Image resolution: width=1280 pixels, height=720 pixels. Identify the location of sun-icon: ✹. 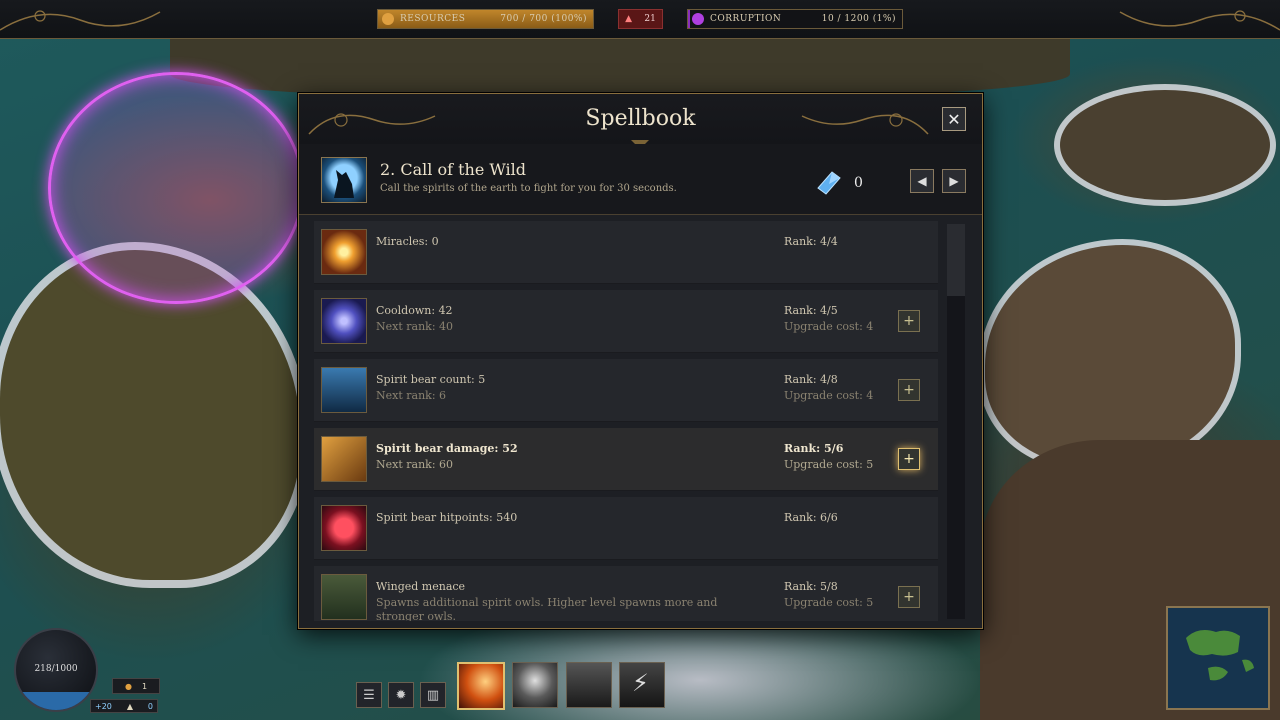
(401, 695).